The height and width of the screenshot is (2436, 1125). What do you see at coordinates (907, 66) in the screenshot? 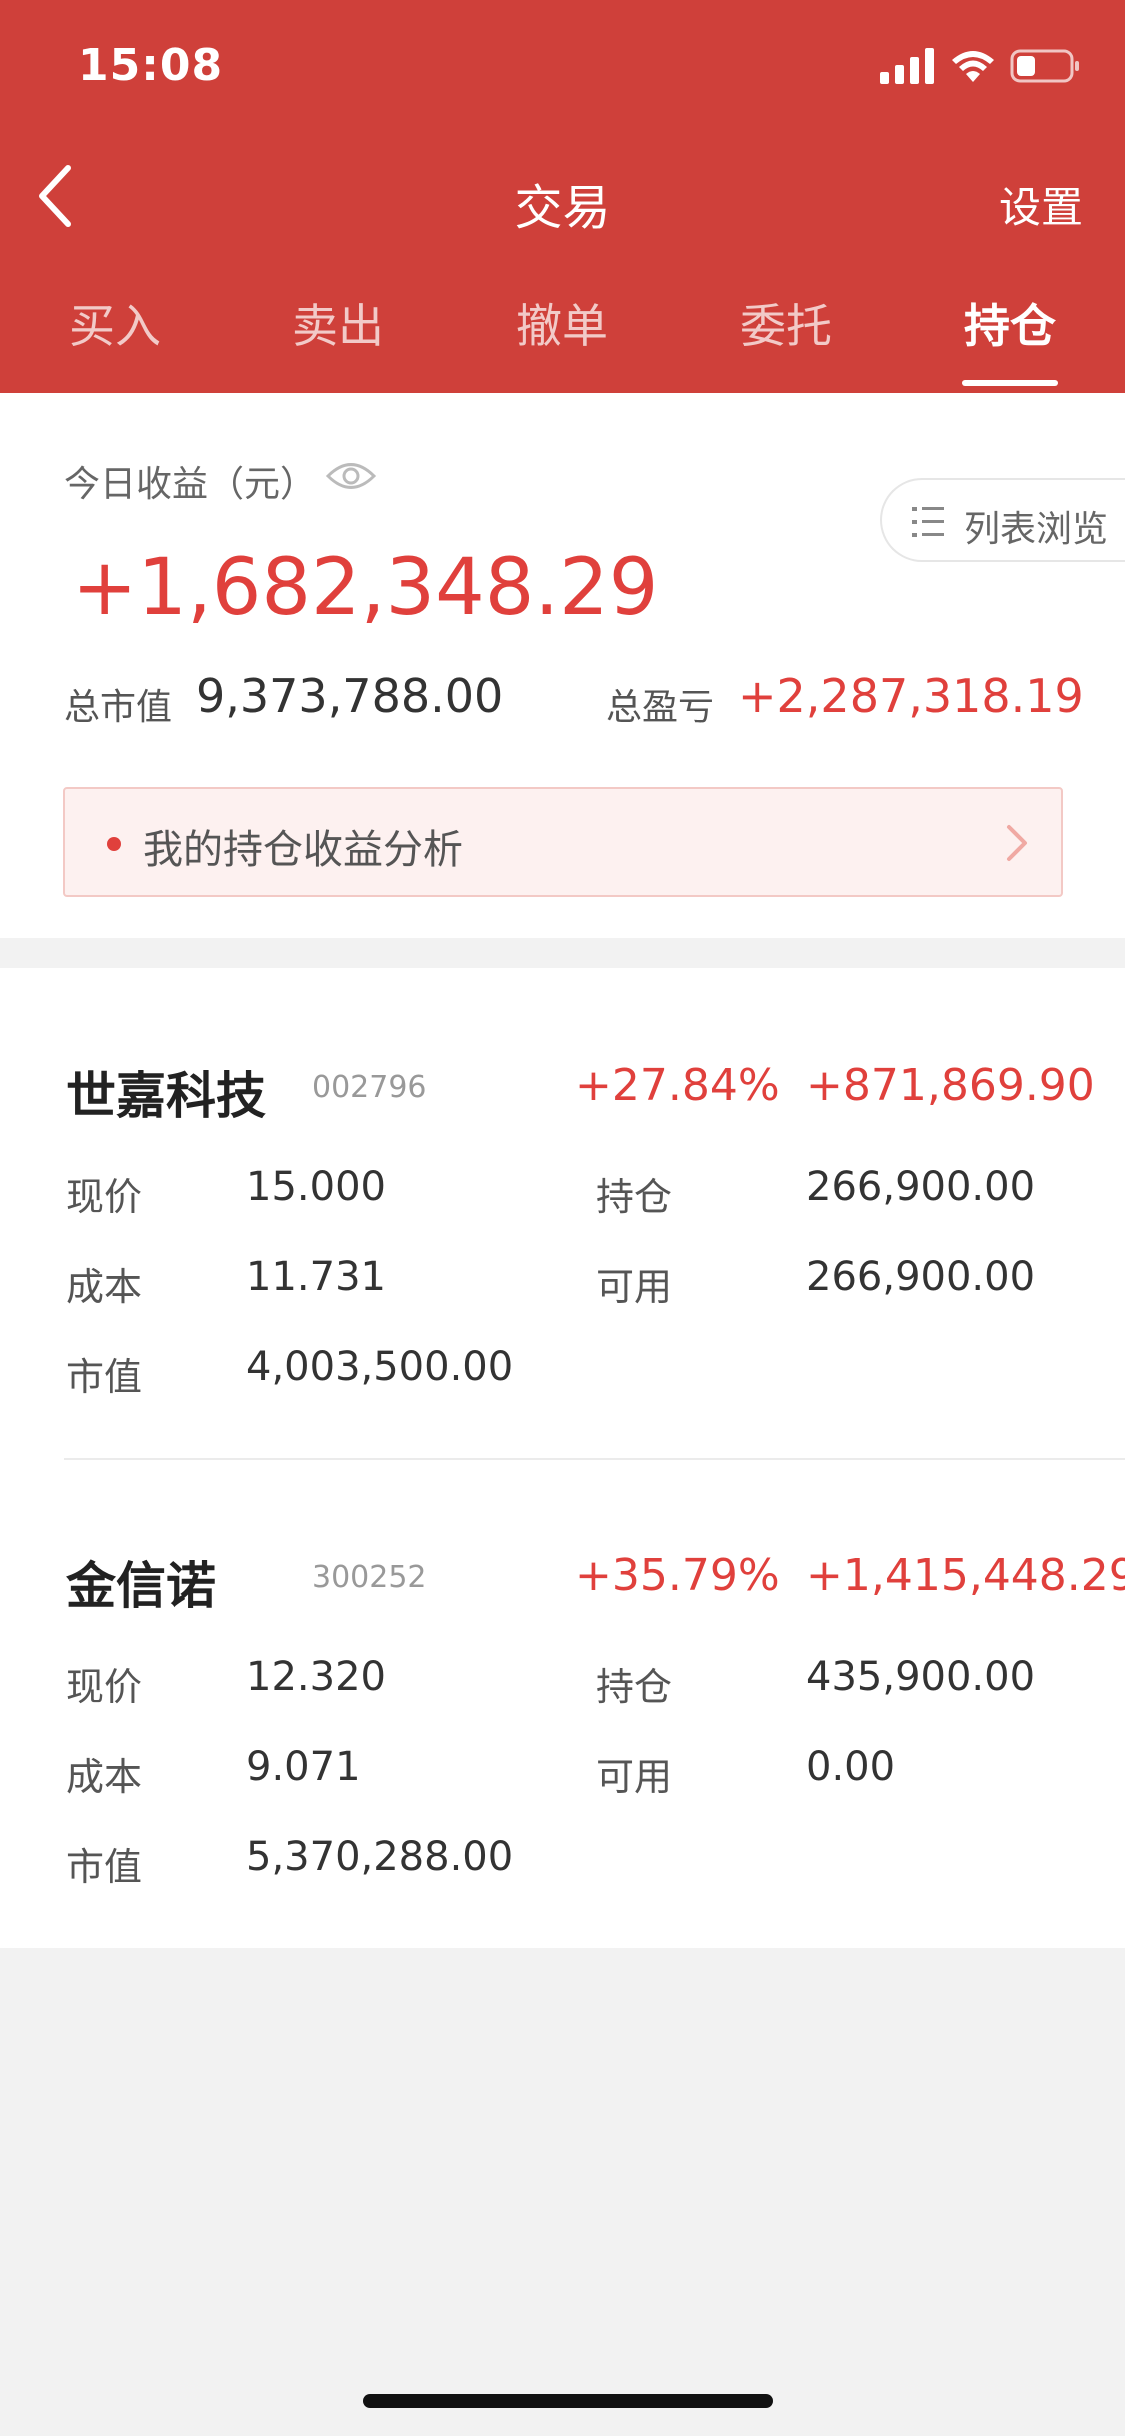
I see `signal-icon` at bounding box center [907, 66].